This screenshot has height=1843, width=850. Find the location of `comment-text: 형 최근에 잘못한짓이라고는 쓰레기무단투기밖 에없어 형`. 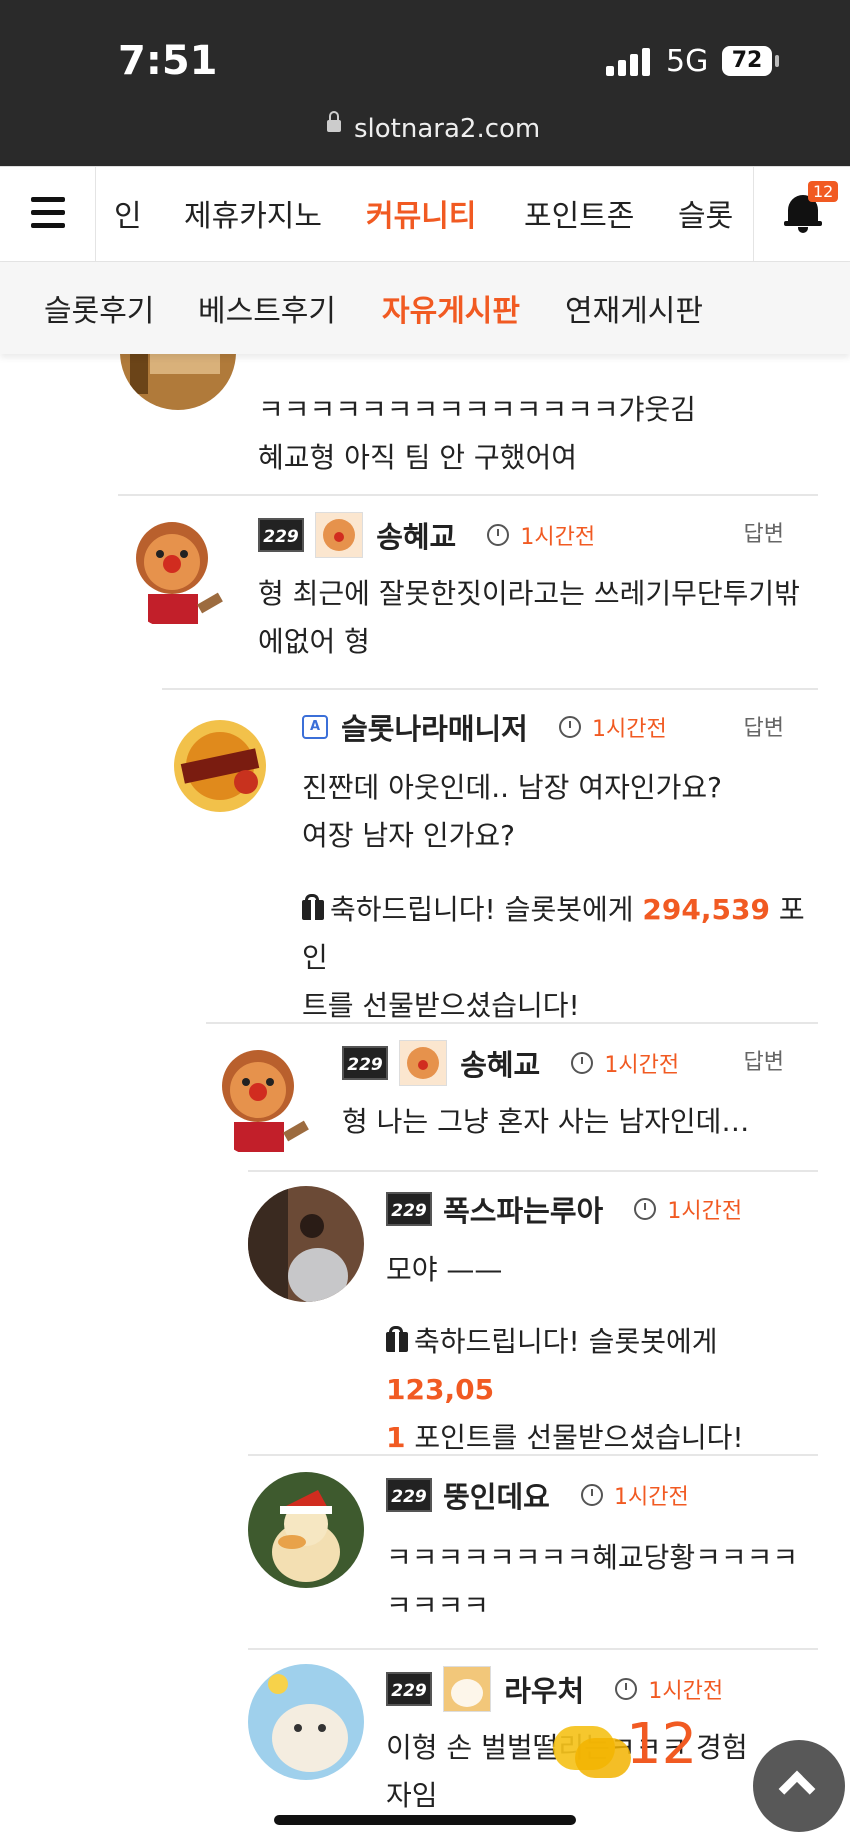

comment-text: 형 최근에 잘못한짓이라고는 쓰레기무단투기밖 에없어 형 is located at coordinates (529, 618).